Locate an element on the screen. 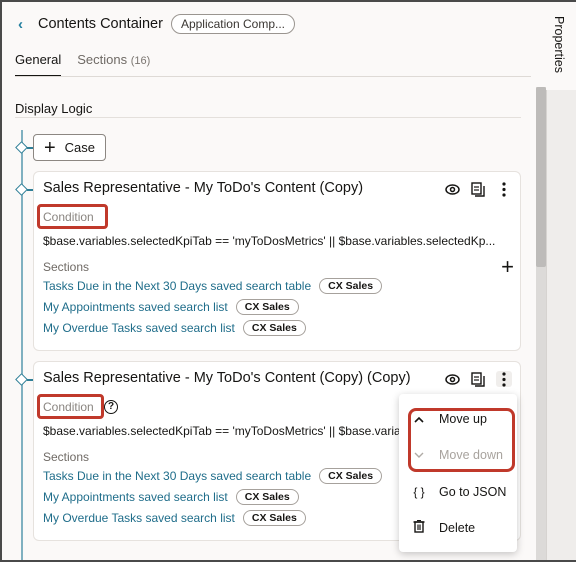 Image resolution: width=576 pixels, height=562 pixels. section-divider is located at coordinates (268, 117).